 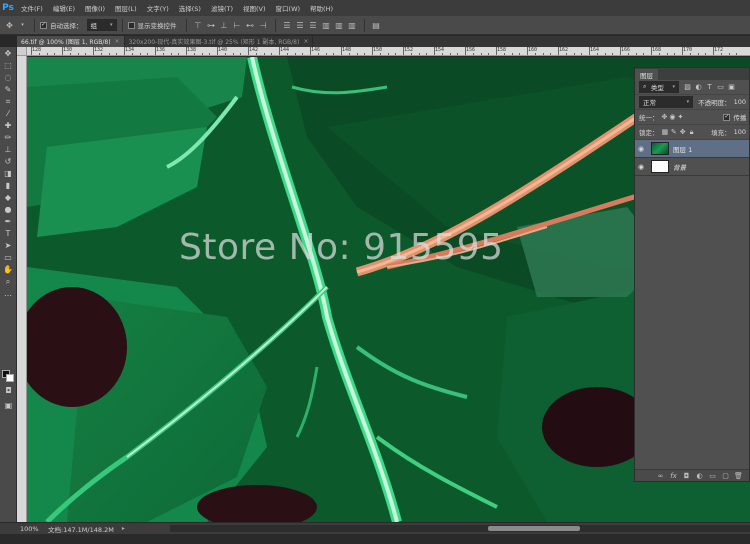 I want to click on lasso-tool-icon: ◌, so click(x=8, y=77).